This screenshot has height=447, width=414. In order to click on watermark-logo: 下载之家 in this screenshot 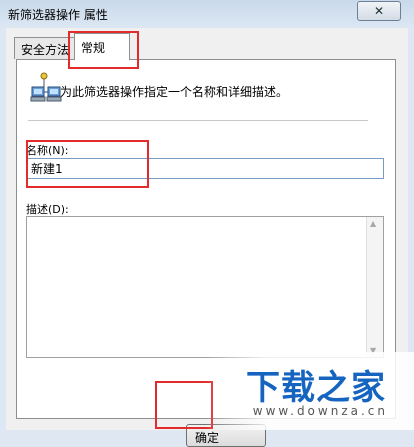, I will do `click(316, 388)`.